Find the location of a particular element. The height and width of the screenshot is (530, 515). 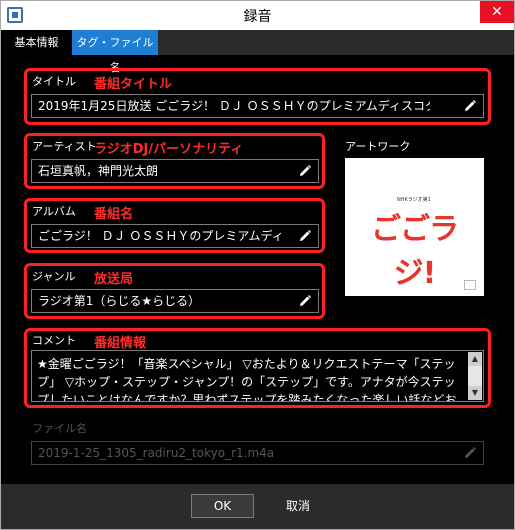

album-label: アルバム is located at coordinates (54, 211).